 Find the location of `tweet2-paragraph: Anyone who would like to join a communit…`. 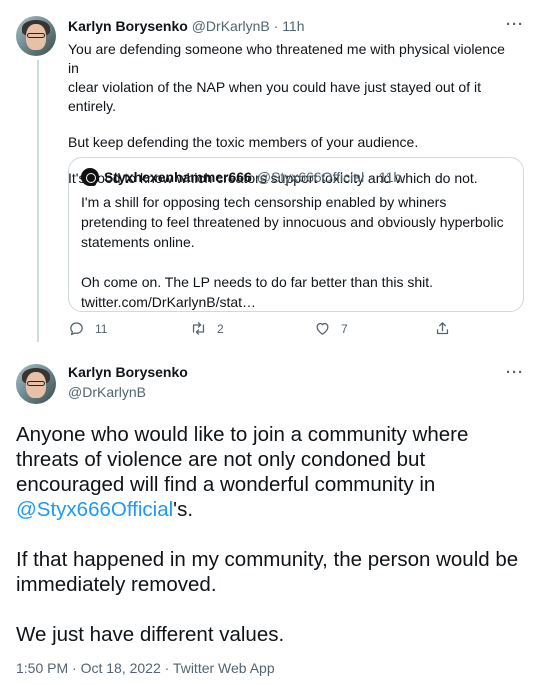

tweet2-paragraph: Anyone who would like to join a communit… is located at coordinates (268, 472).